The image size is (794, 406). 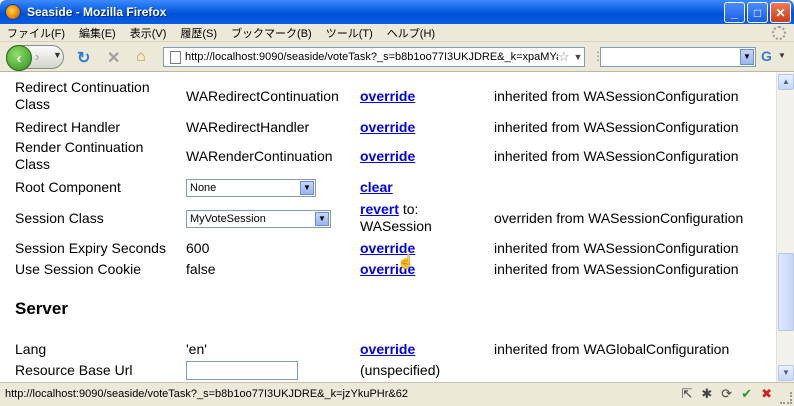 I want to click on revert-target: WASession, so click(x=396, y=226).